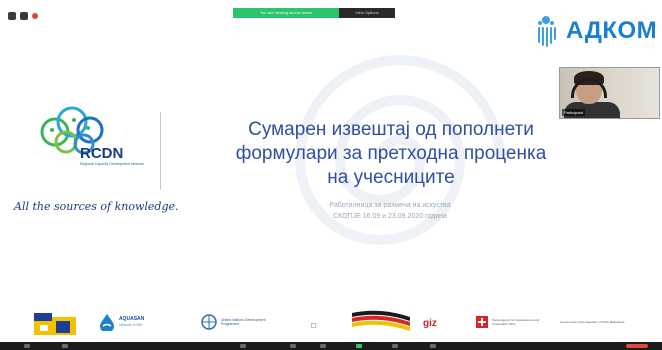 This screenshot has height=350, width=662. Describe the element at coordinates (359, 346) in the screenshot. I see `share-screen-icon` at that location.